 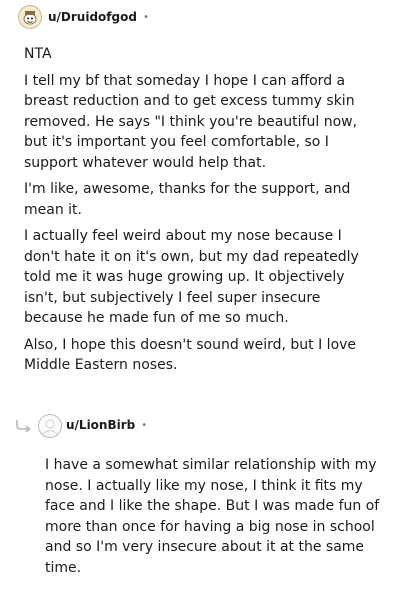 I want to click on reply-arrow-icon, so click(x=24, y=427).